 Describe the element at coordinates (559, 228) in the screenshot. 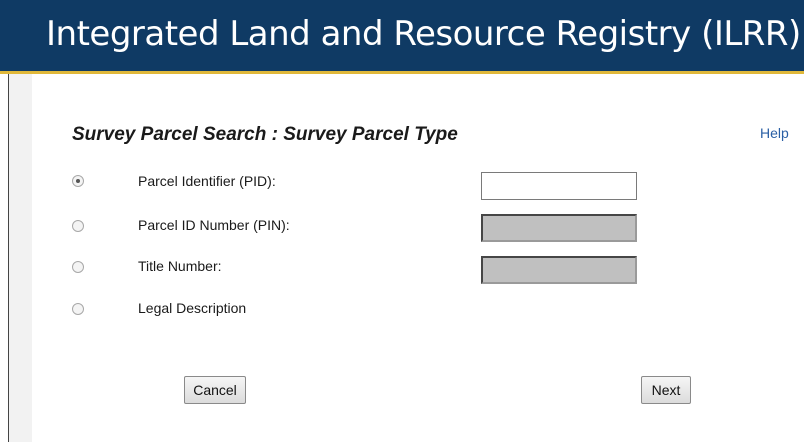

I see `pin-input` at that location.